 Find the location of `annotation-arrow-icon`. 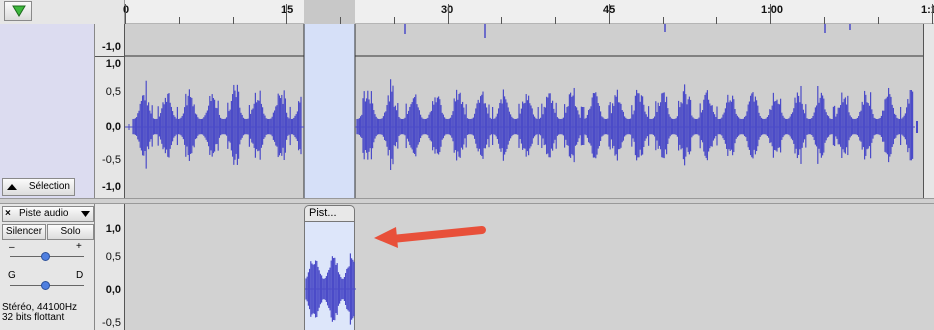

annotation-arrow-icon is located at coordinates (430, 237).